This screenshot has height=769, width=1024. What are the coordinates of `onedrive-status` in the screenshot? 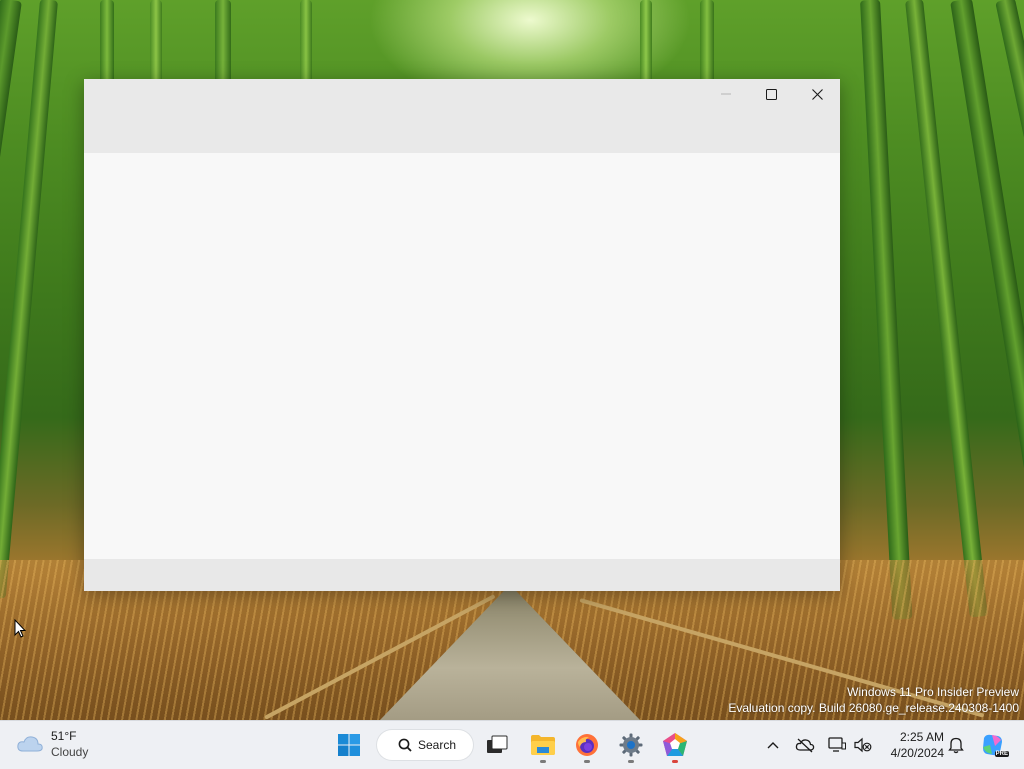 It's located at (805, 745).